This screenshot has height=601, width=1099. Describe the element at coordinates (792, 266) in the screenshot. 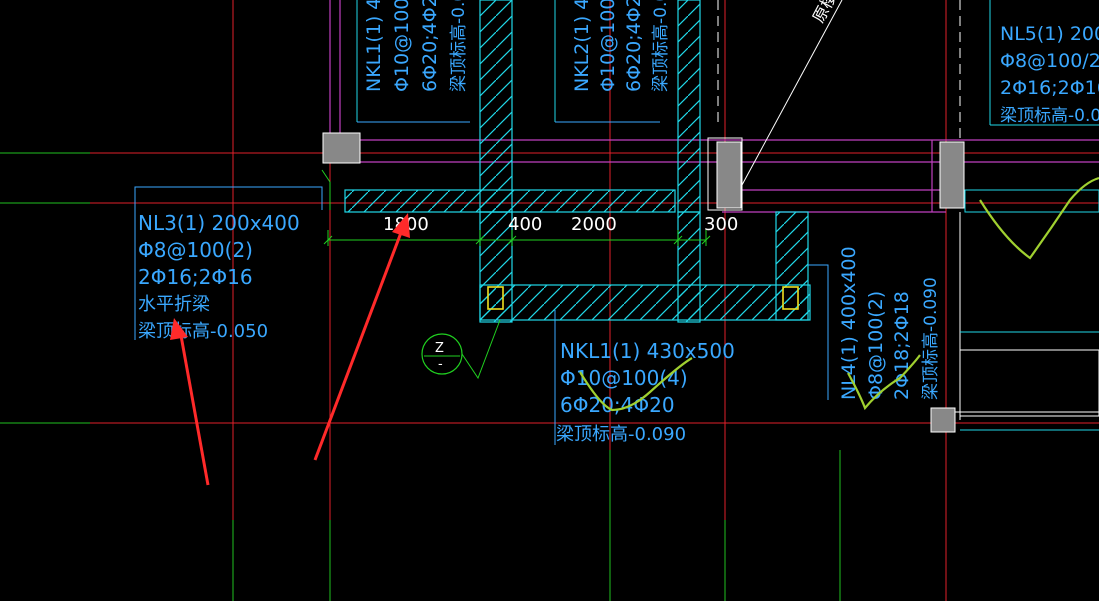

I see `wall-vertical-far-right` at that location.